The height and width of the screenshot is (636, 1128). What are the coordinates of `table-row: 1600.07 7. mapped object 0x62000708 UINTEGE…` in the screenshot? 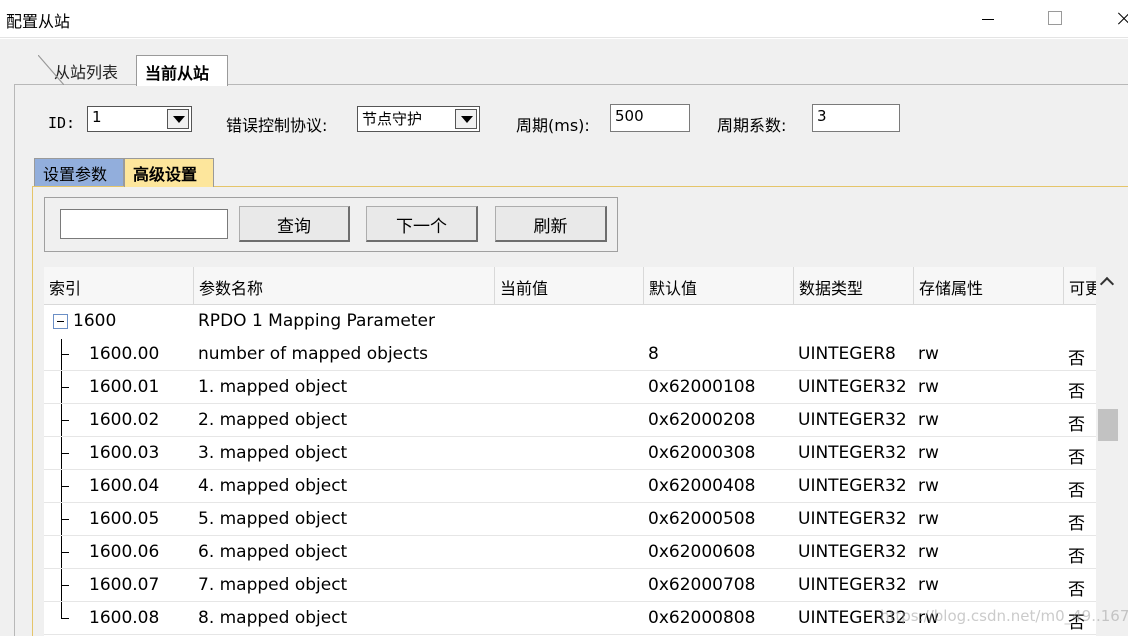 It's located at (570, 585).